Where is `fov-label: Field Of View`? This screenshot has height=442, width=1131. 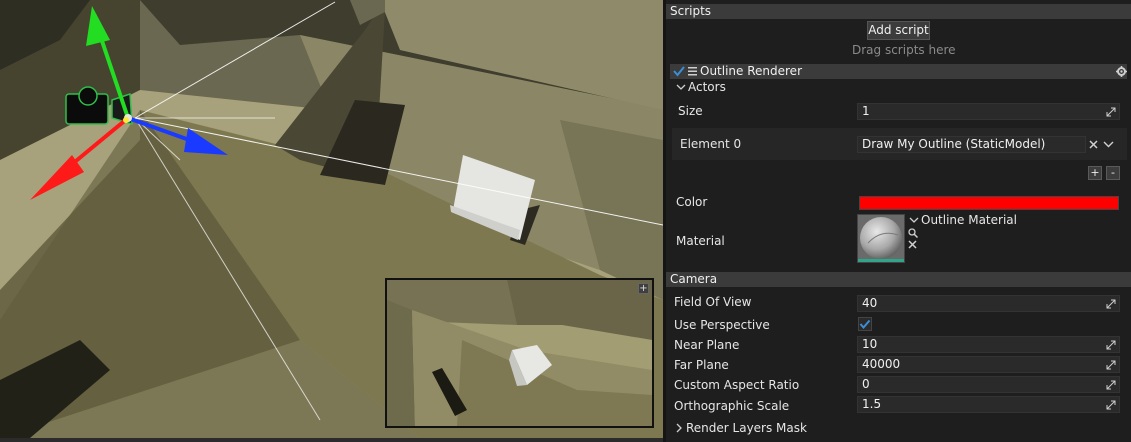
fov-label: Field Of View is located at coordinates (713, 302).